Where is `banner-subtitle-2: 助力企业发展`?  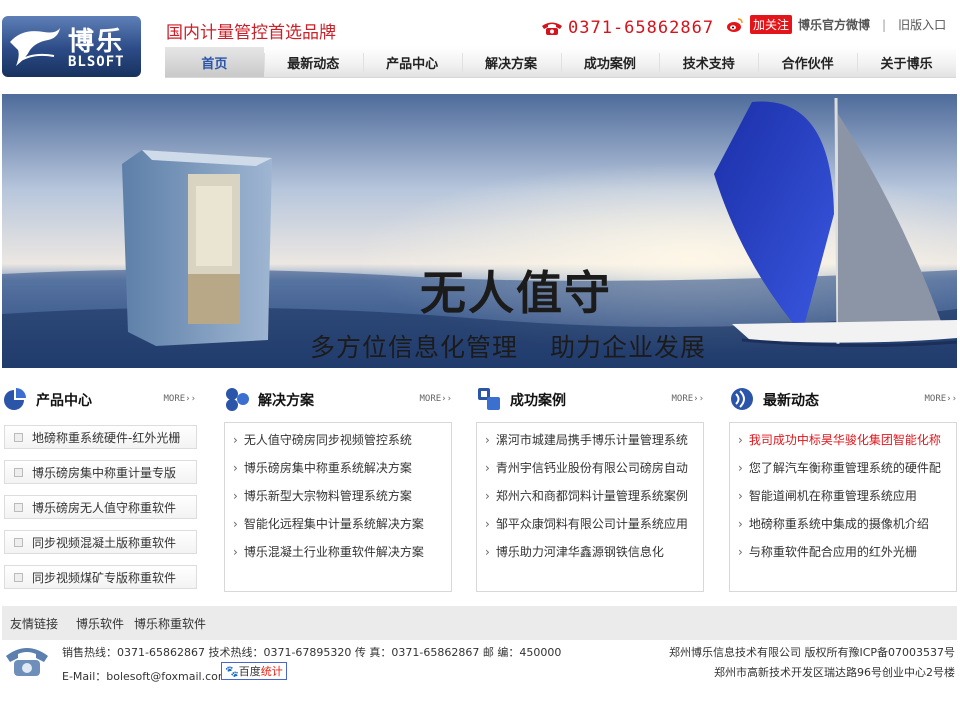
banner-subtitle-2: 助力企业发展 is located at coordinates (628, 347).